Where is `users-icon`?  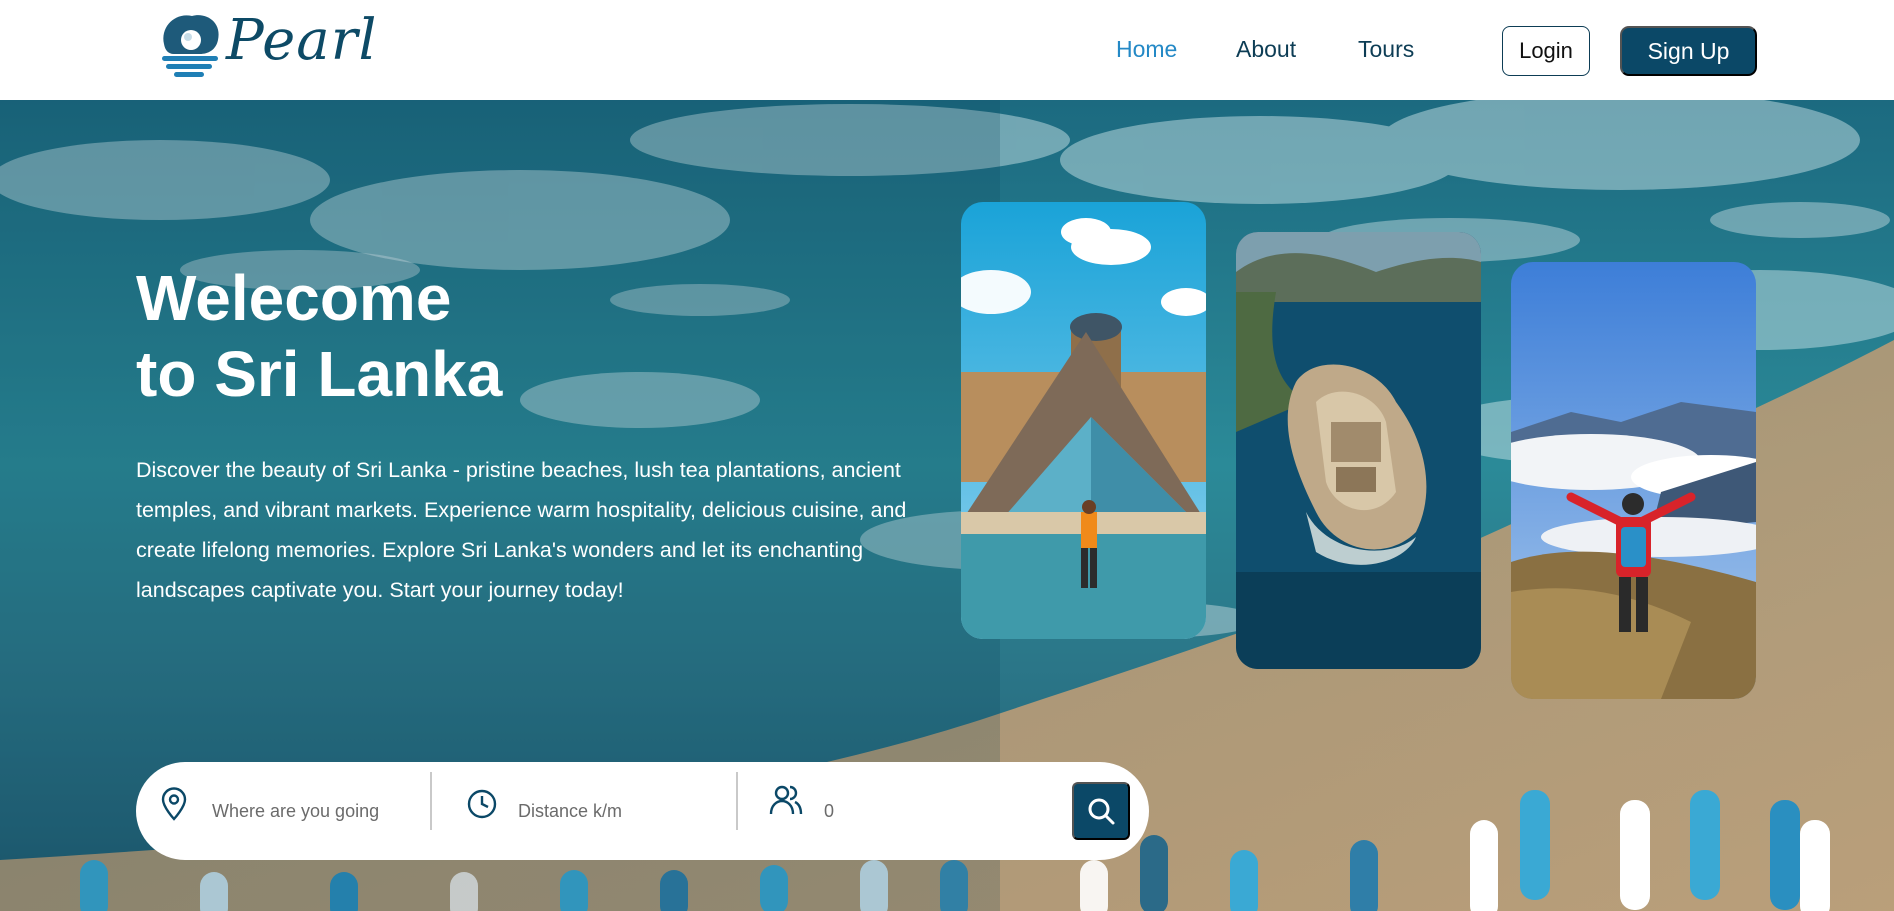
users-icon is located at coordinates (786, 800).